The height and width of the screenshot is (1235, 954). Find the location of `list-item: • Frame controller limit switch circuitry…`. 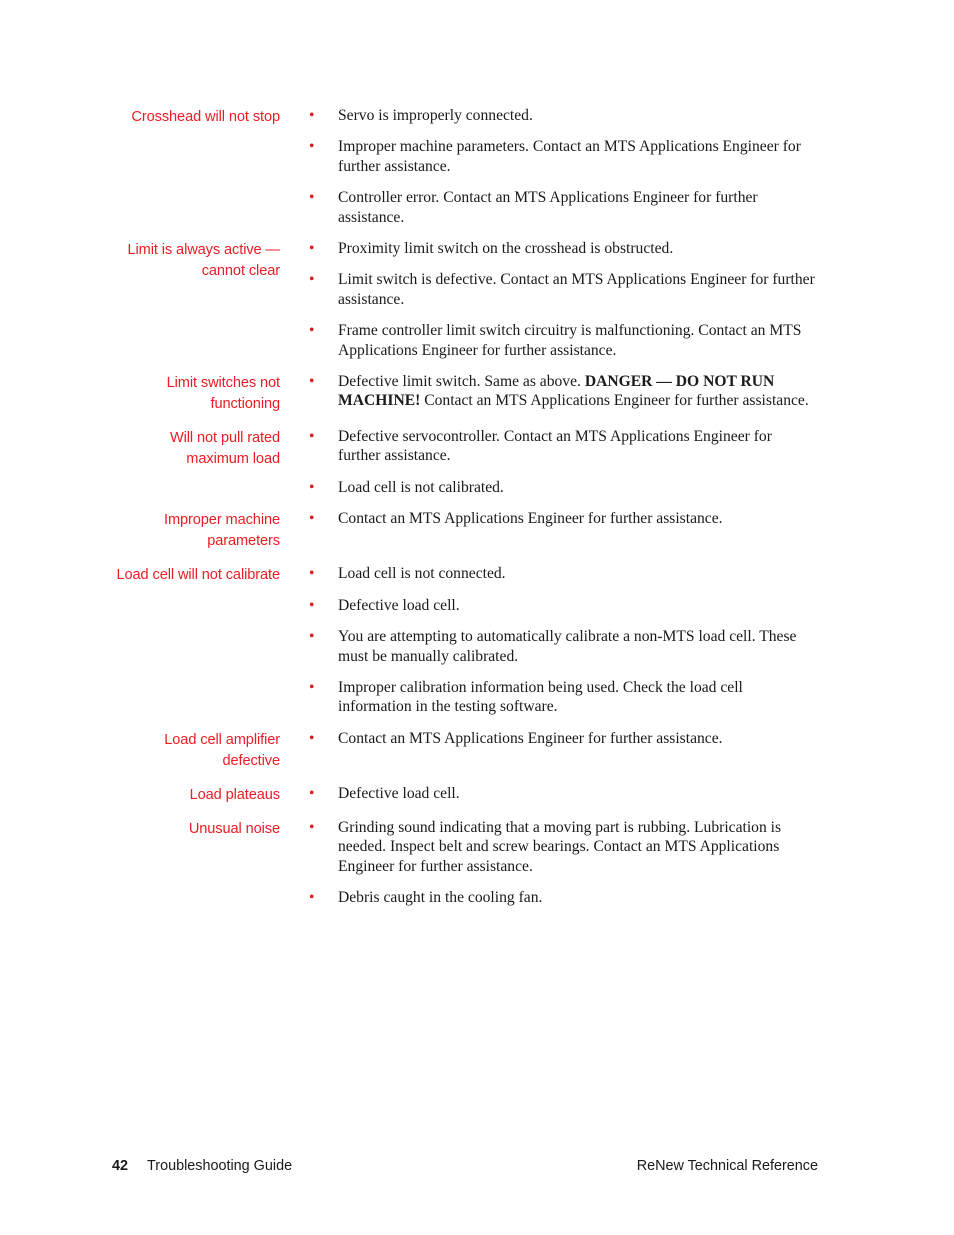

list-item: • Frame controller limit switch circuitry… is located at coordinates (563, 340).